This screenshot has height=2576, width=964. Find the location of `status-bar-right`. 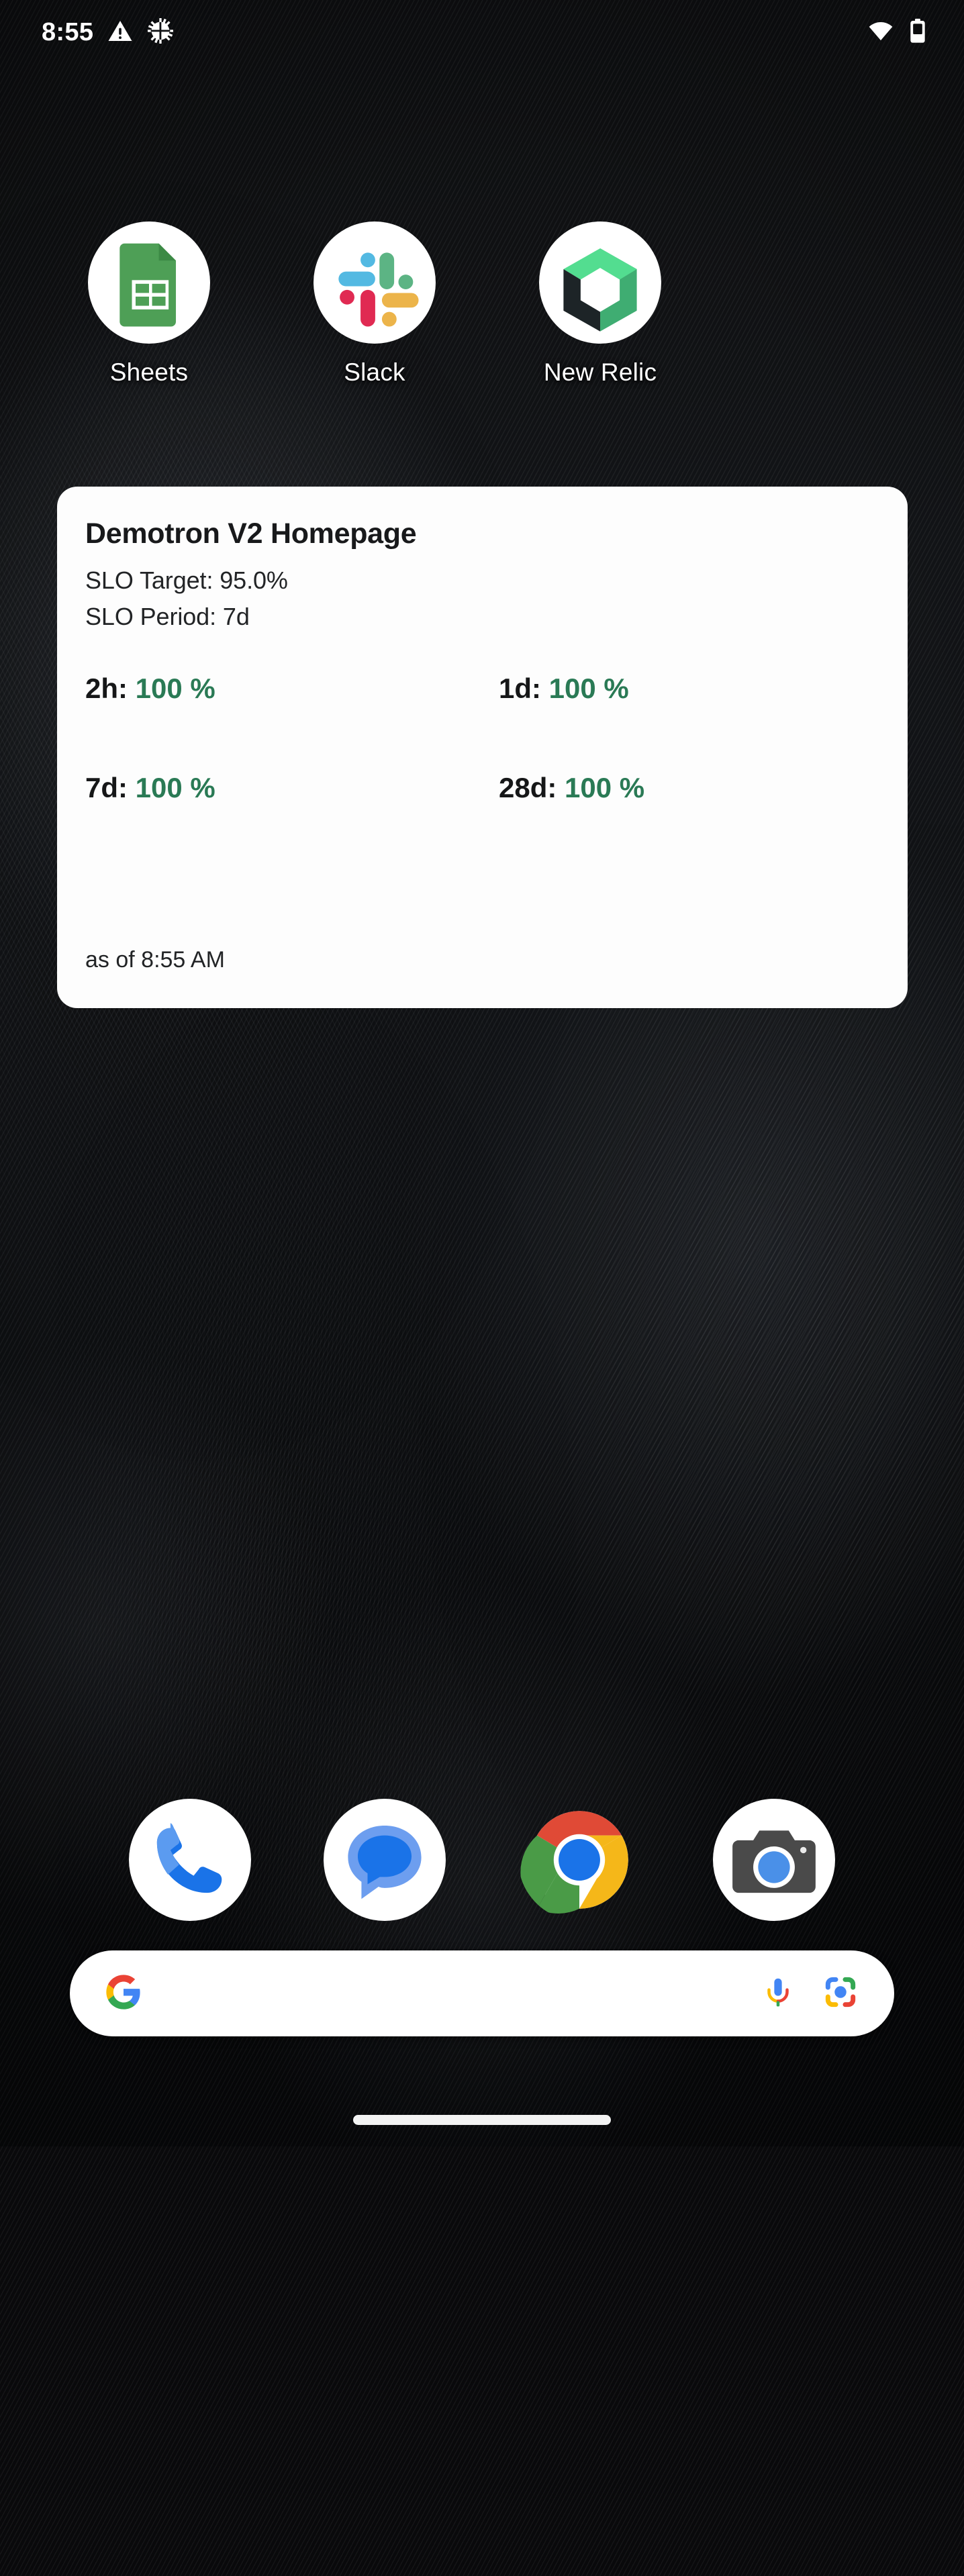

status-bar-right is located at coordinates (898, 32).